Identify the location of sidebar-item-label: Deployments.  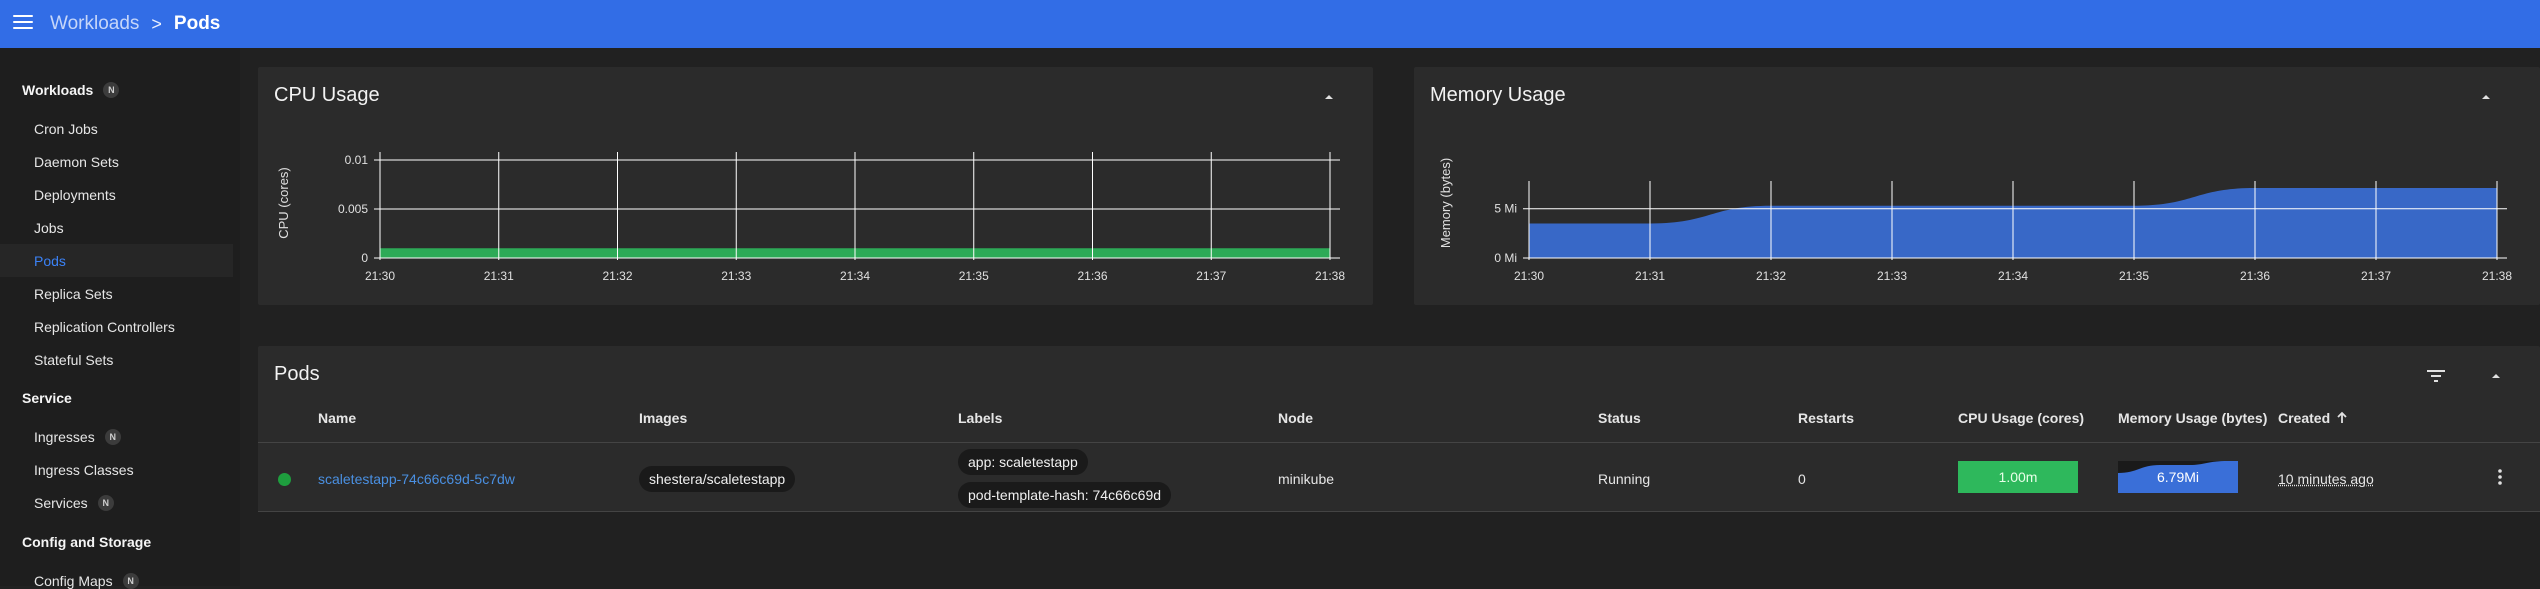
(75, 195).